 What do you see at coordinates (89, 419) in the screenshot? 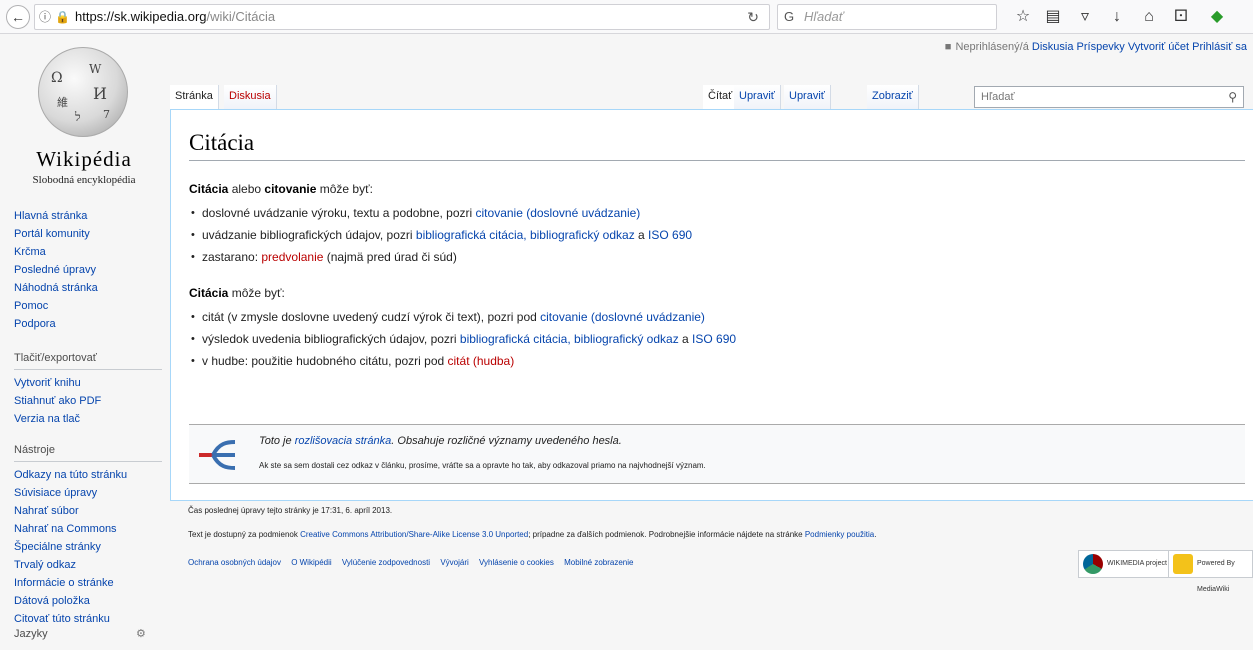
I see `sidebar-item-printable: Verzia na tlač` at bounding box center [89, 419].